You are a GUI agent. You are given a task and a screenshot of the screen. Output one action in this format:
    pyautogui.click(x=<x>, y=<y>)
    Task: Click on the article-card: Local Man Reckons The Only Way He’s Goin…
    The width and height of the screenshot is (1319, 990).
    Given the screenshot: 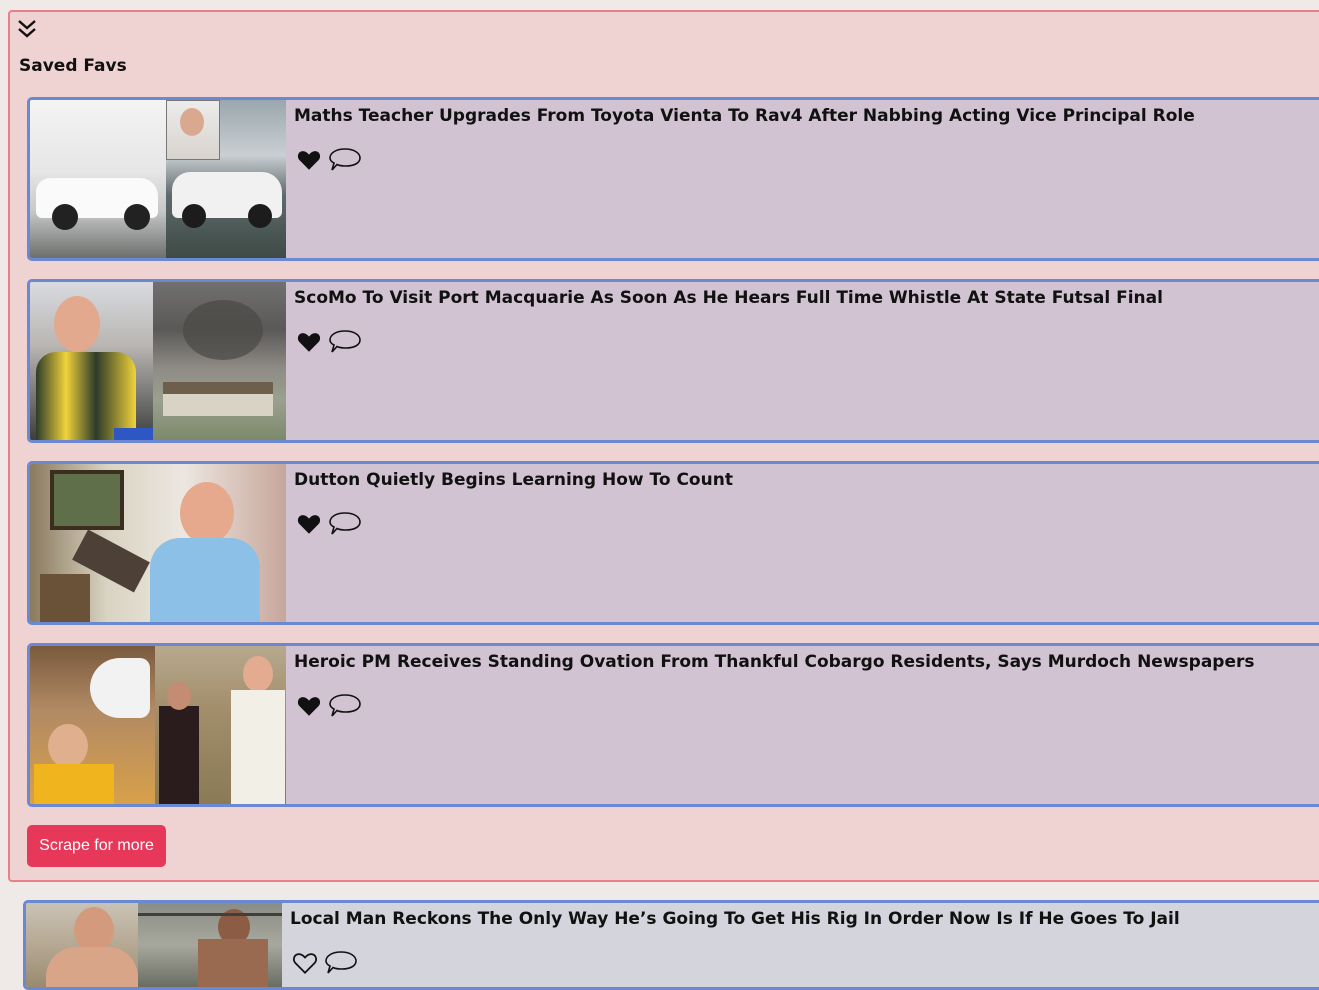 What is the action you would take?
    pyautogui.click(x=671, y=945)
    